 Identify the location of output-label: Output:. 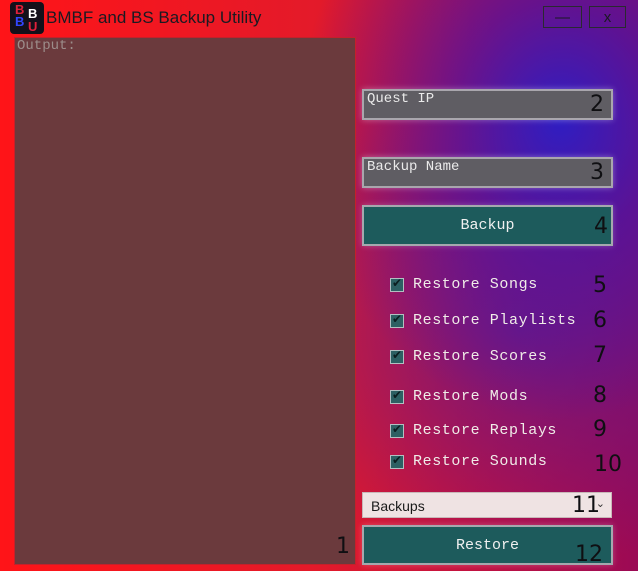
(46, 46).